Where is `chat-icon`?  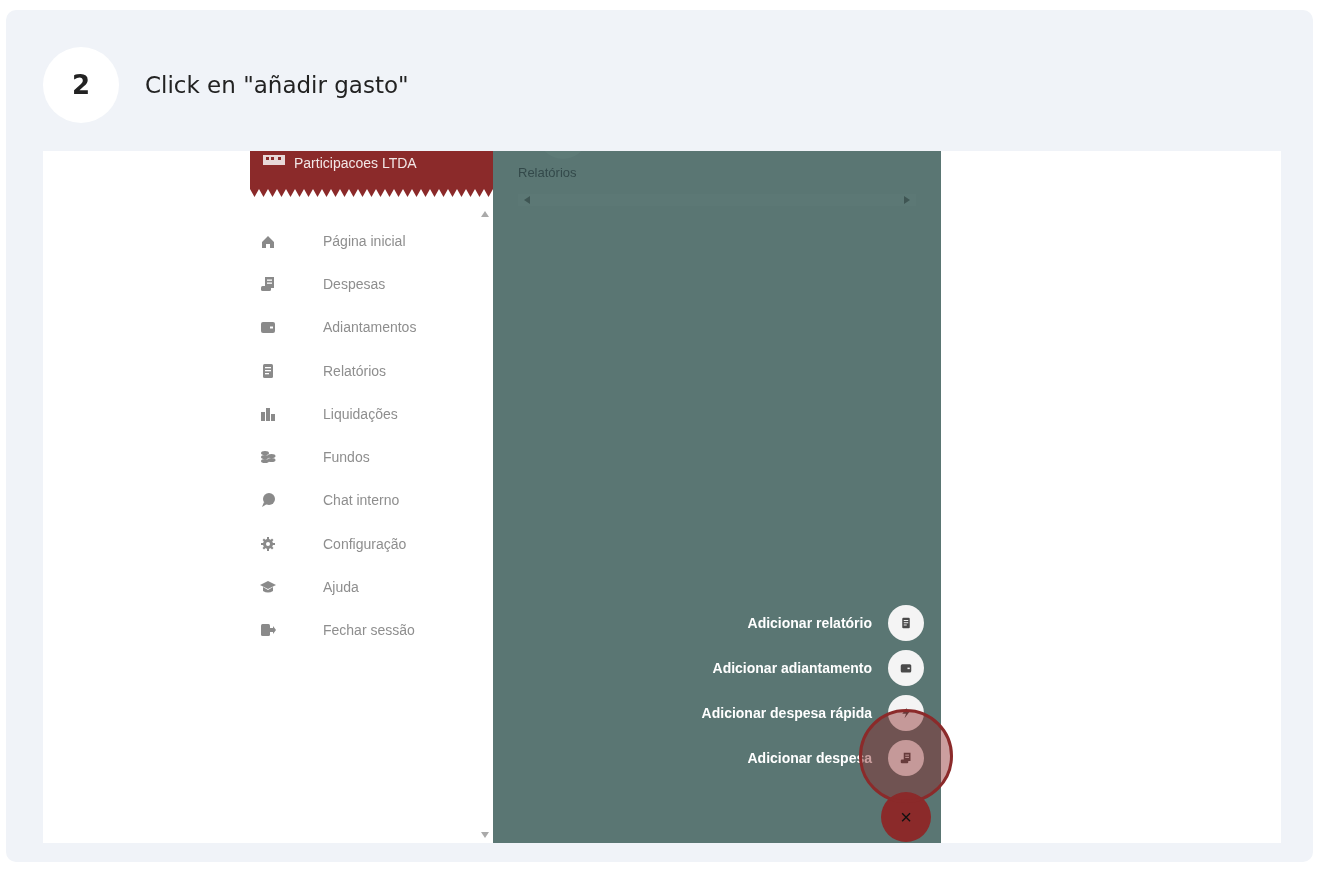
chat-icon is located at coordinates (268, 500).